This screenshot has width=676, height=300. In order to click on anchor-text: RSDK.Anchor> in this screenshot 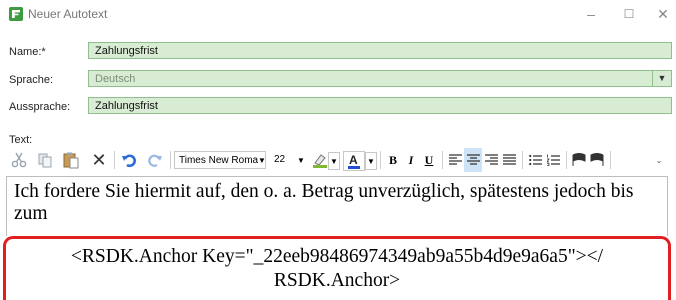, I will do `click(337, 280)`.